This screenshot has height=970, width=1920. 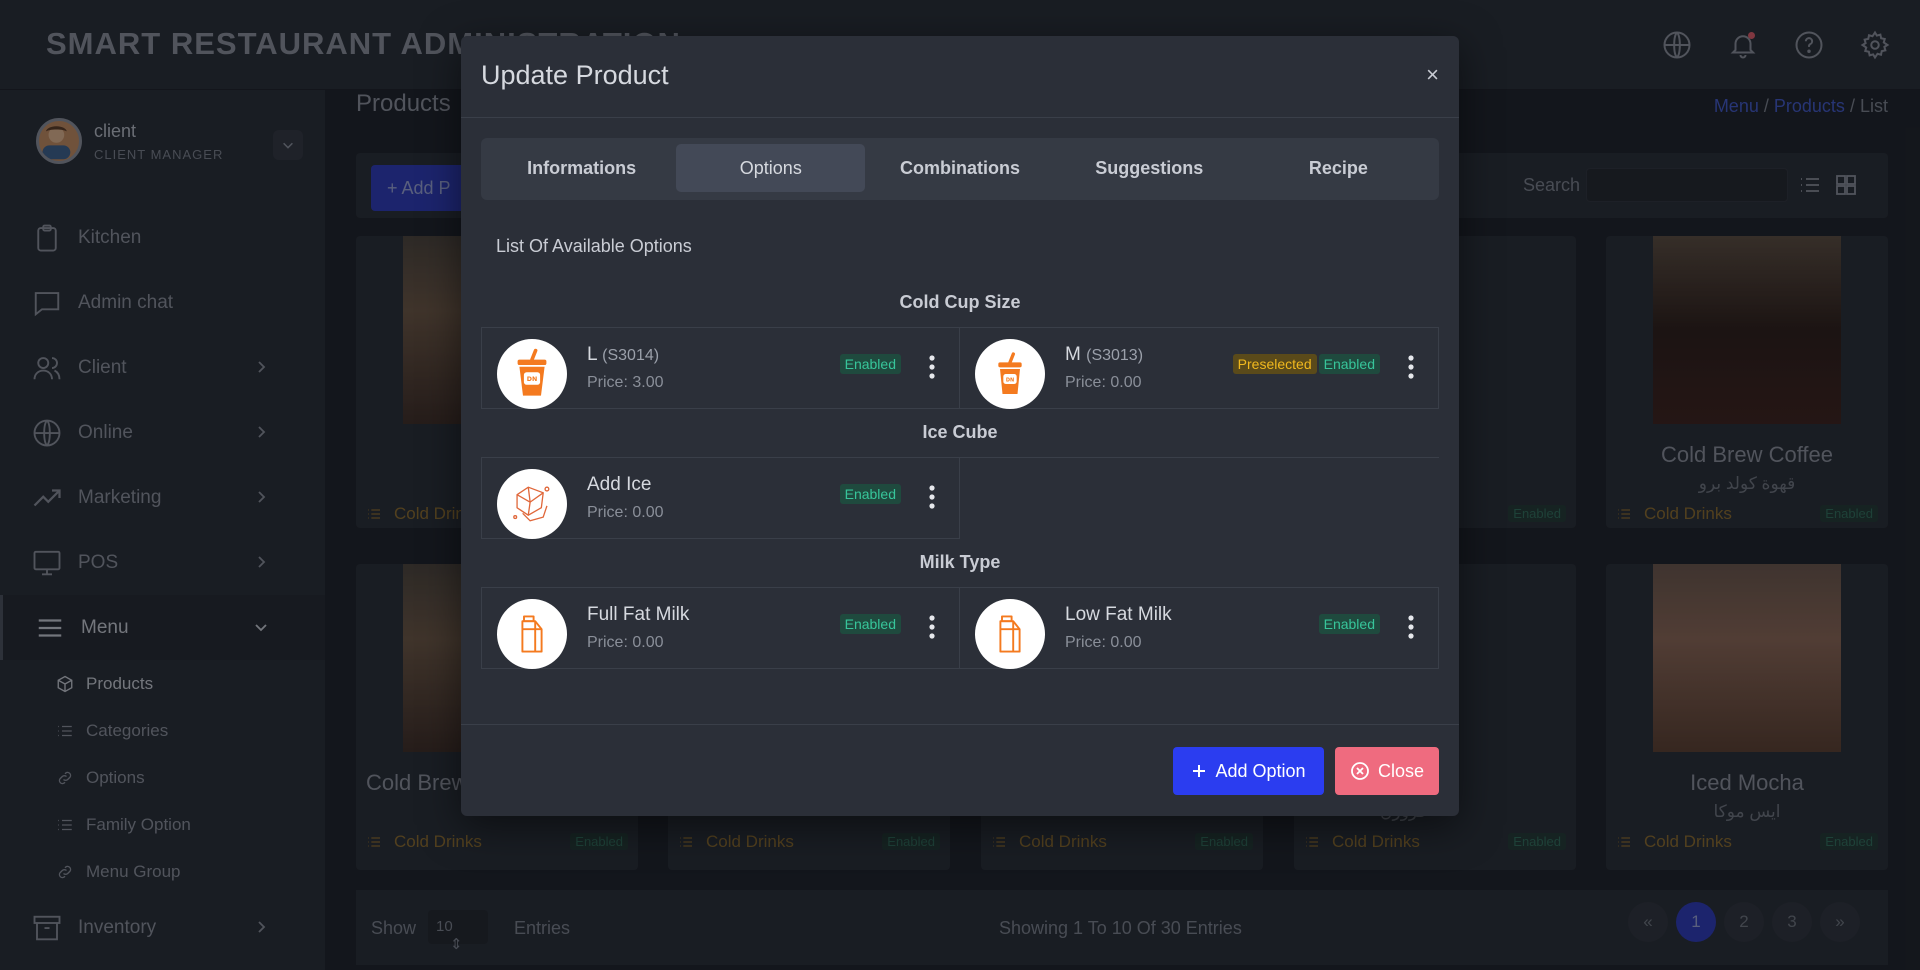 I want to click on option-name: Low Fat Milk, so click(x=1118, y=614).